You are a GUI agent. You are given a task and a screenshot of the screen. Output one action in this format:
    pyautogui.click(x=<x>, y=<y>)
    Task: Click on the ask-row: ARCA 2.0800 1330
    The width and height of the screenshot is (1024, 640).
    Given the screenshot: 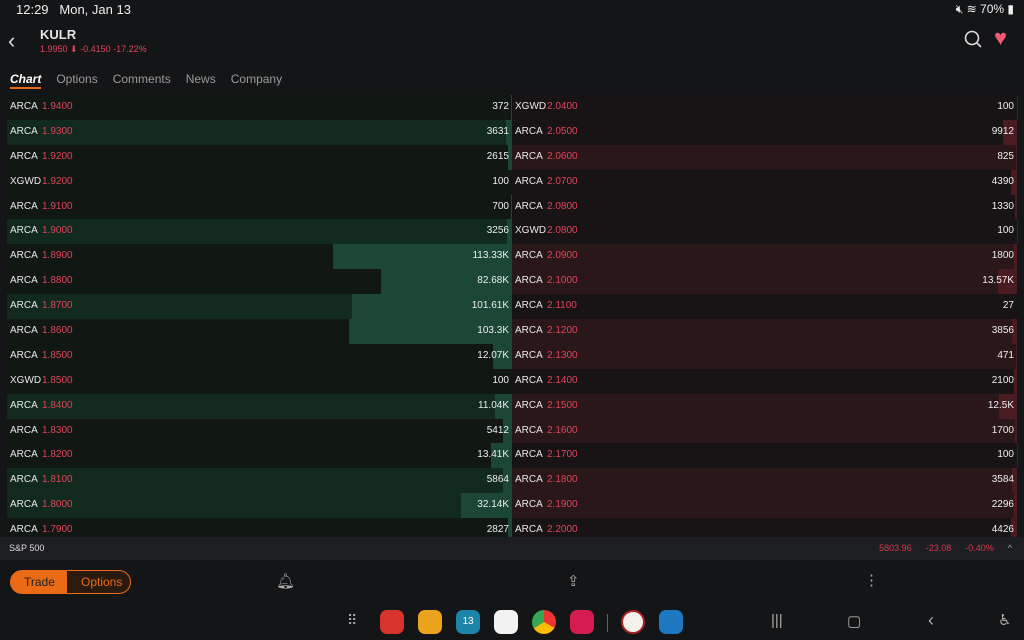 What is the action you would take?
    pyautogui.click(x=764, y=207)
    